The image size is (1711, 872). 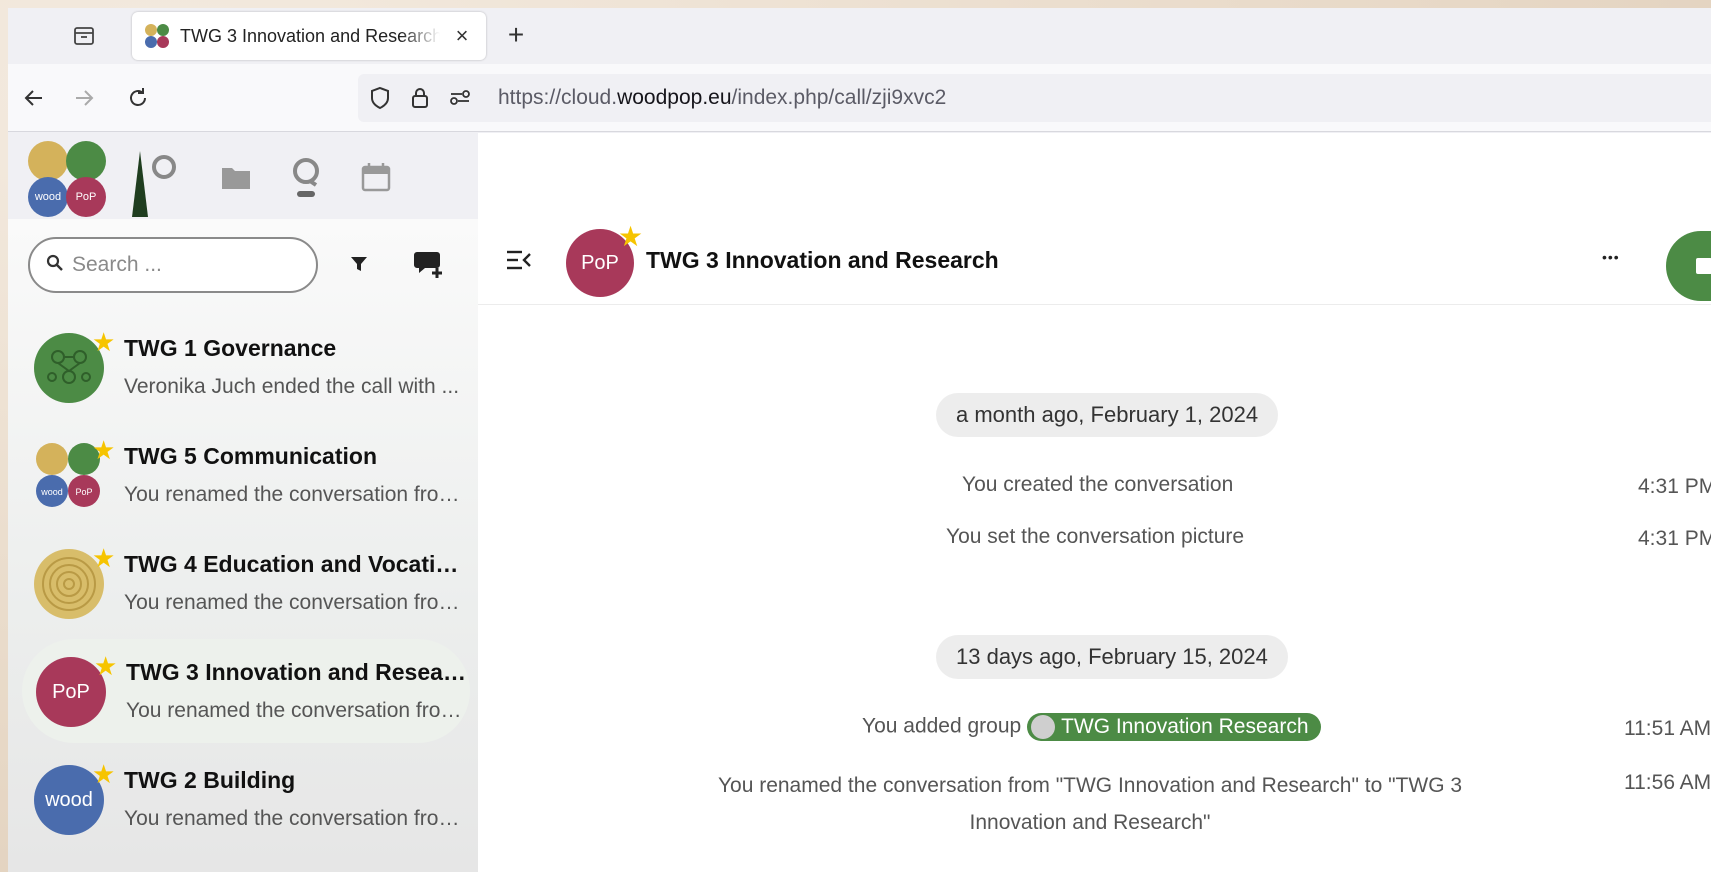 I want to click on chat-header: PoP ★ TWG 3 Innovation and Research •••, so click(x=1094, y=262).